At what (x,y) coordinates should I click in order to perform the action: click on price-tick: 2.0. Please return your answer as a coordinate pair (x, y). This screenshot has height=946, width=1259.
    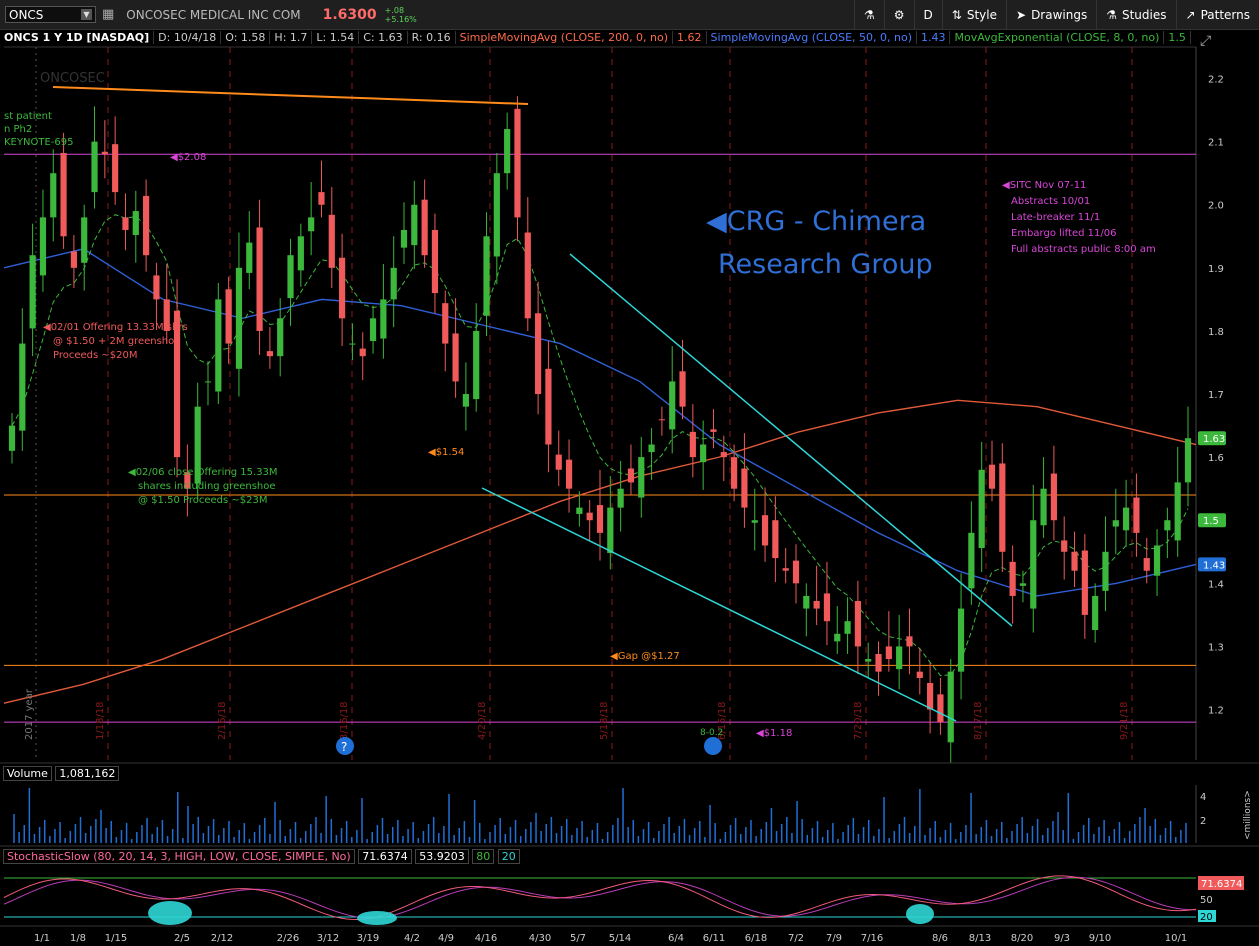
    Looking at the image, I should click on (1216, 206).